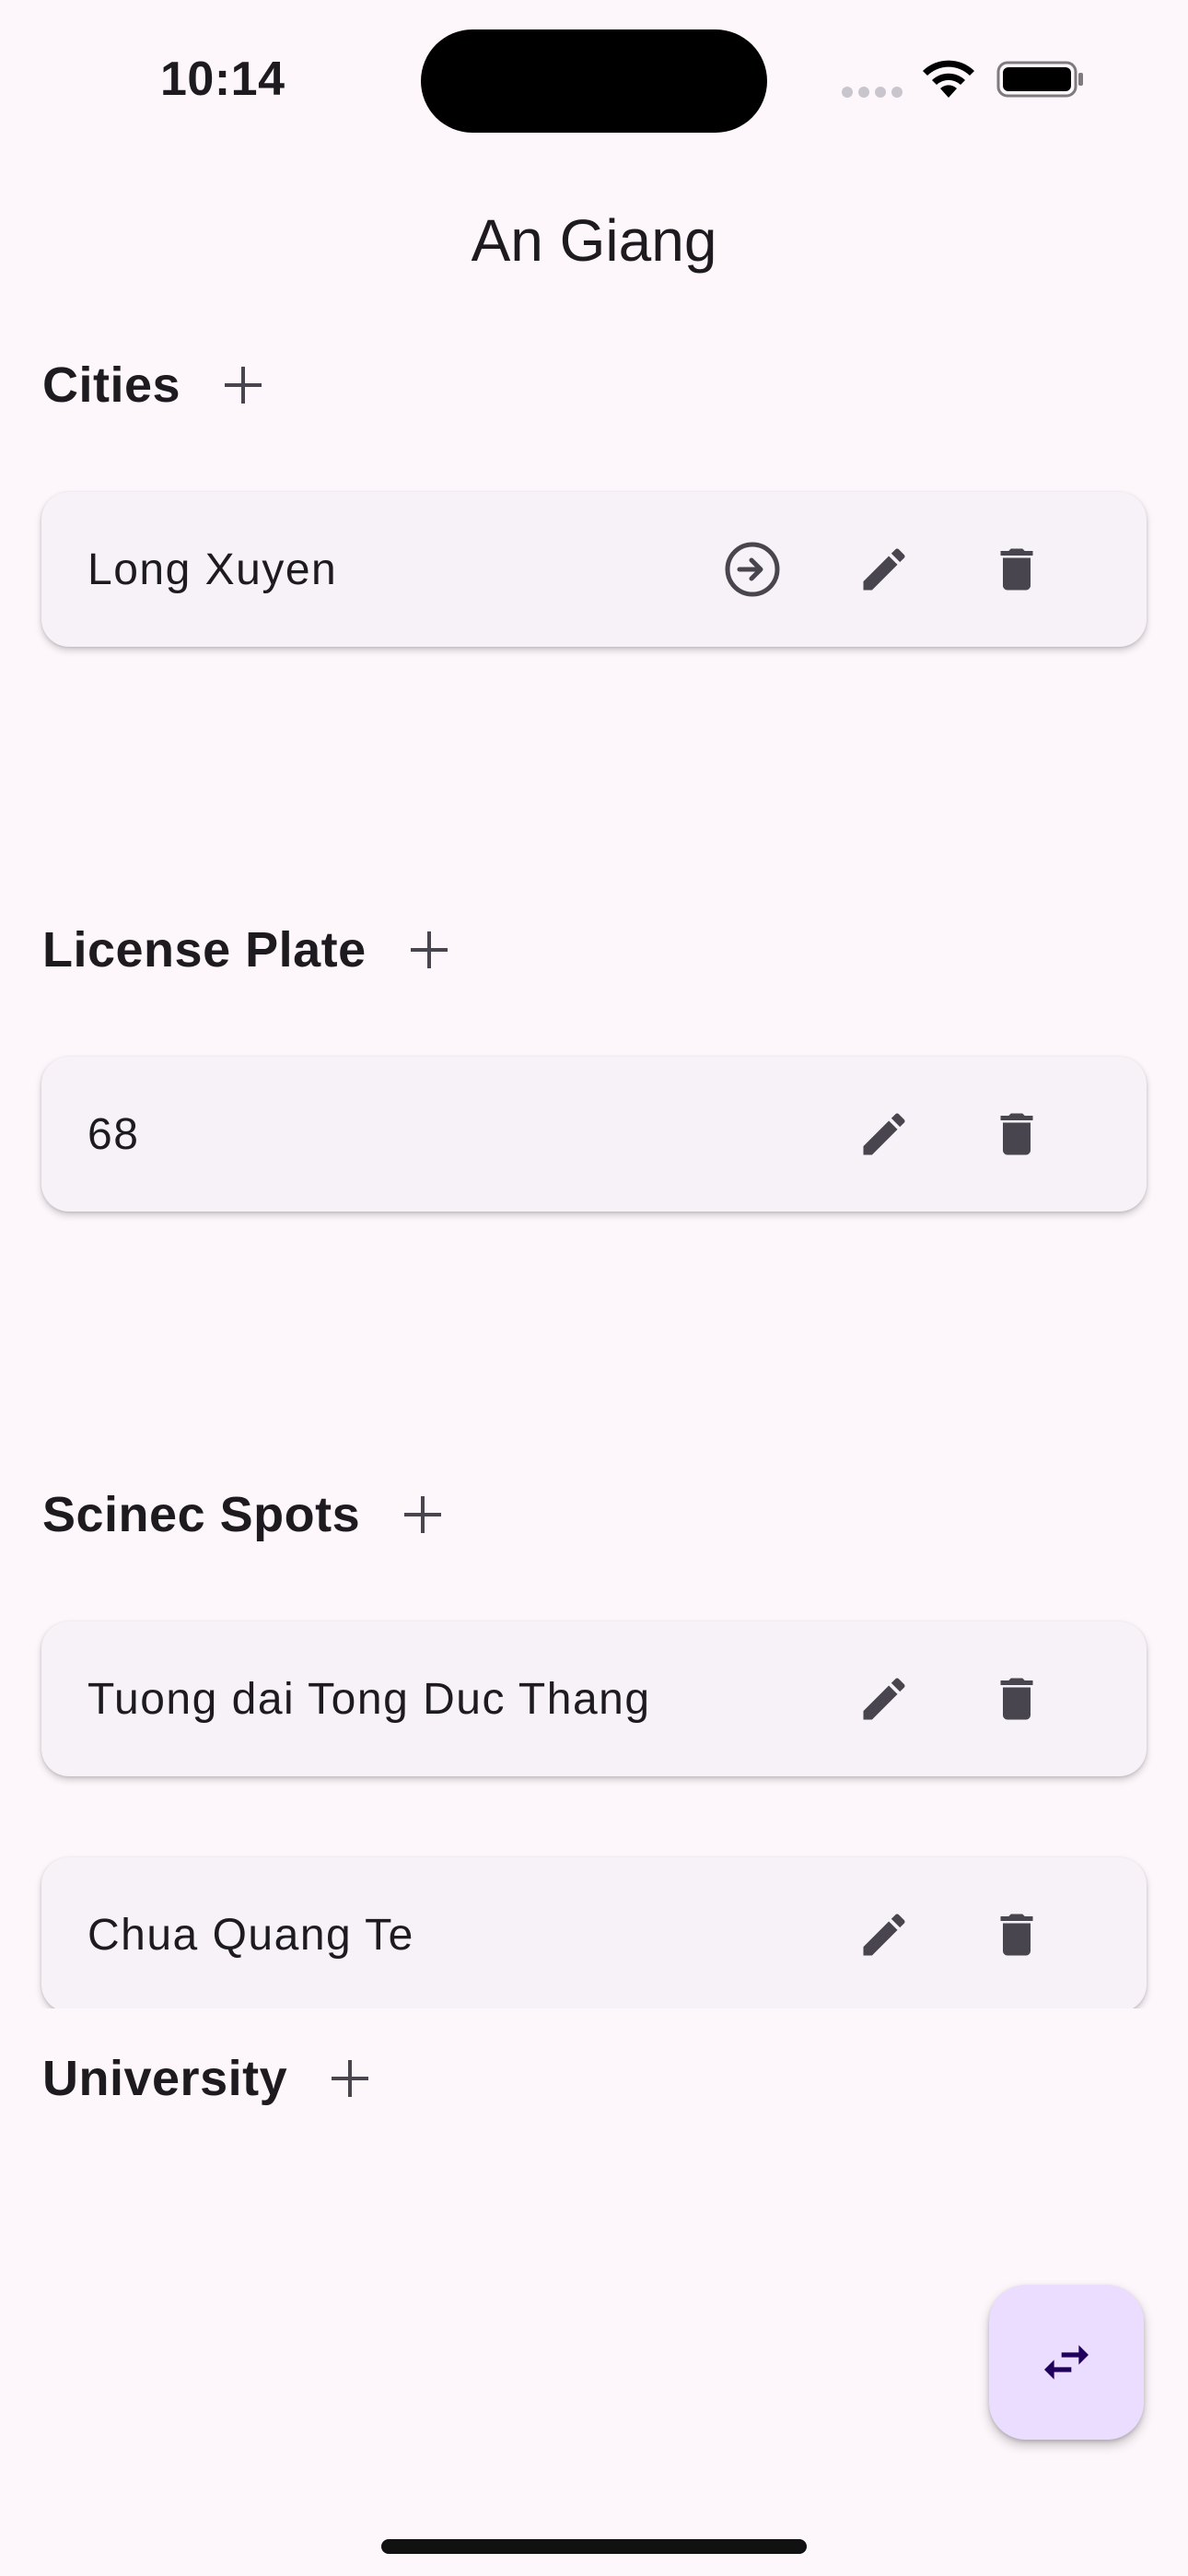 This screenshot has height=2576, width=1188. I want to click on add-university-button, so click(350, 2078).